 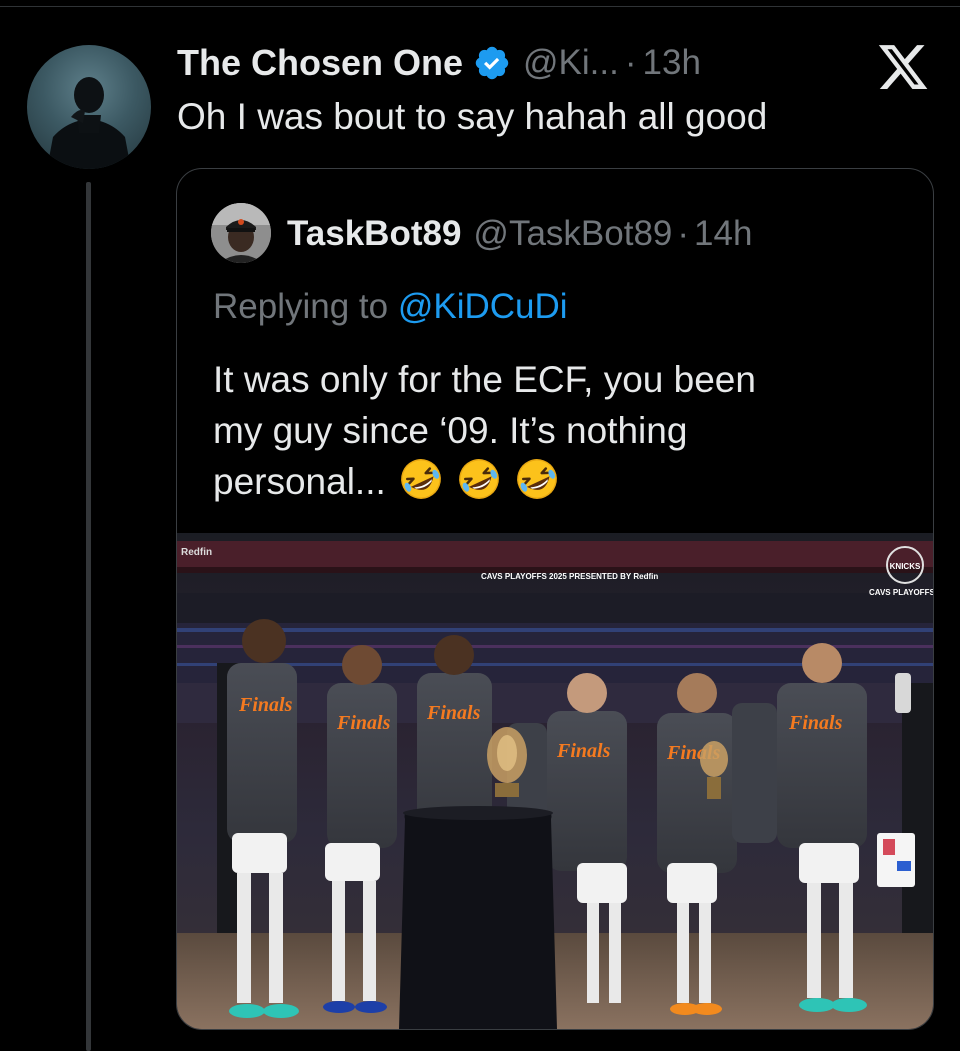 I want to click on replying-to-label: Replying to, so click(x=301, y=306).